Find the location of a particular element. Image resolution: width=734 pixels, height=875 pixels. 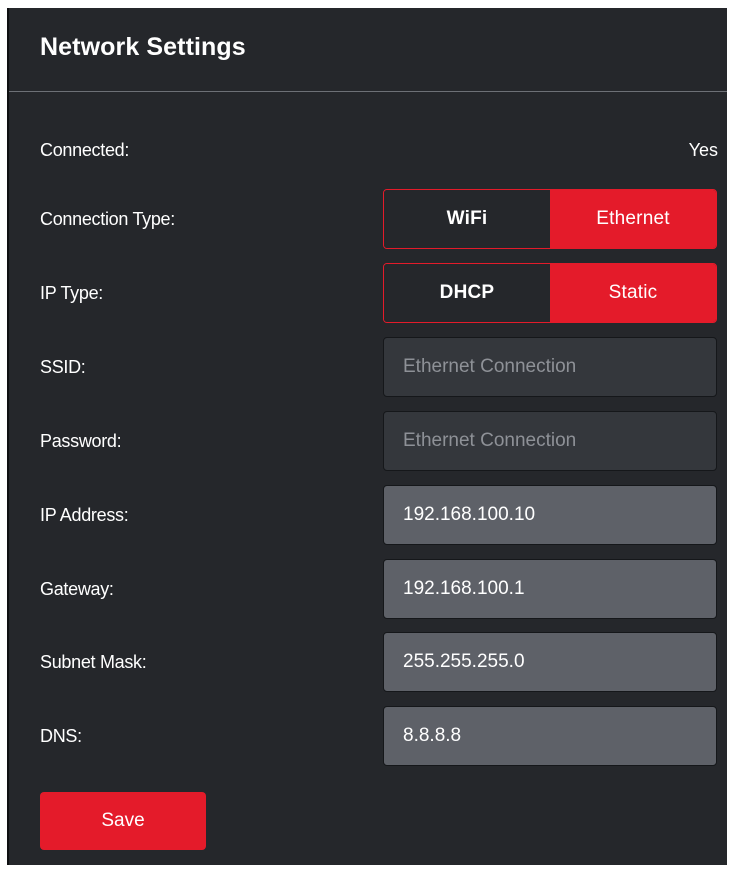

dns-row: DNS: is located at coordinates (378, 736).